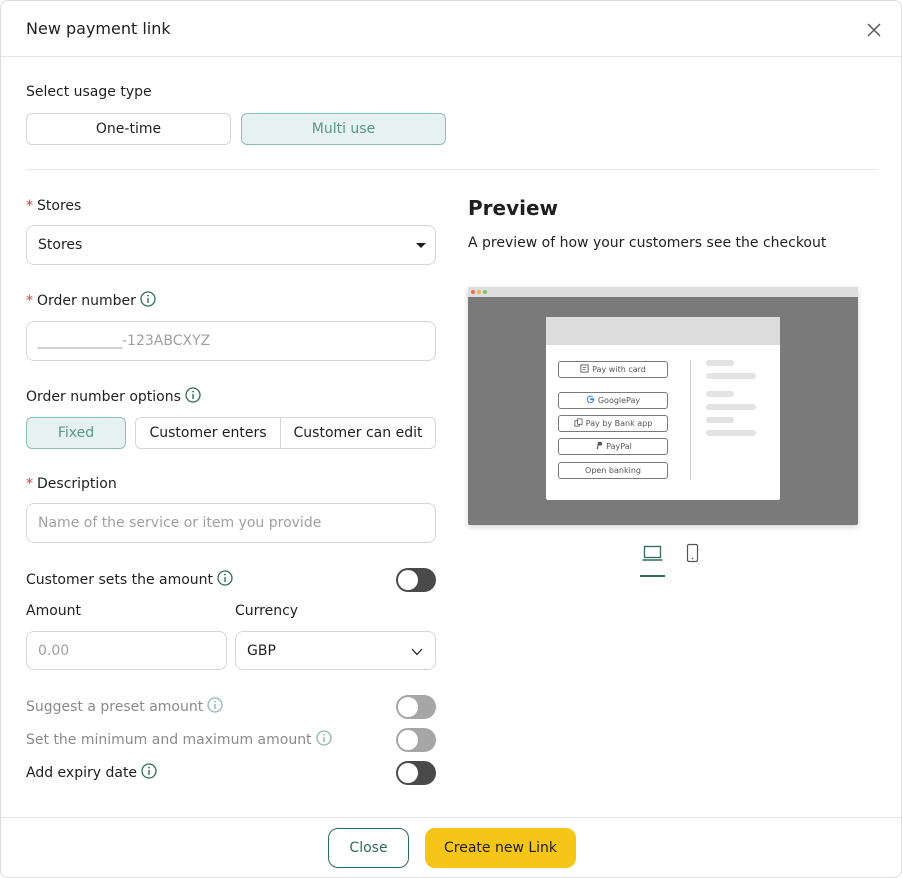  I want to click on preview-googlepay-label: GooglePay, so click(619, 400).